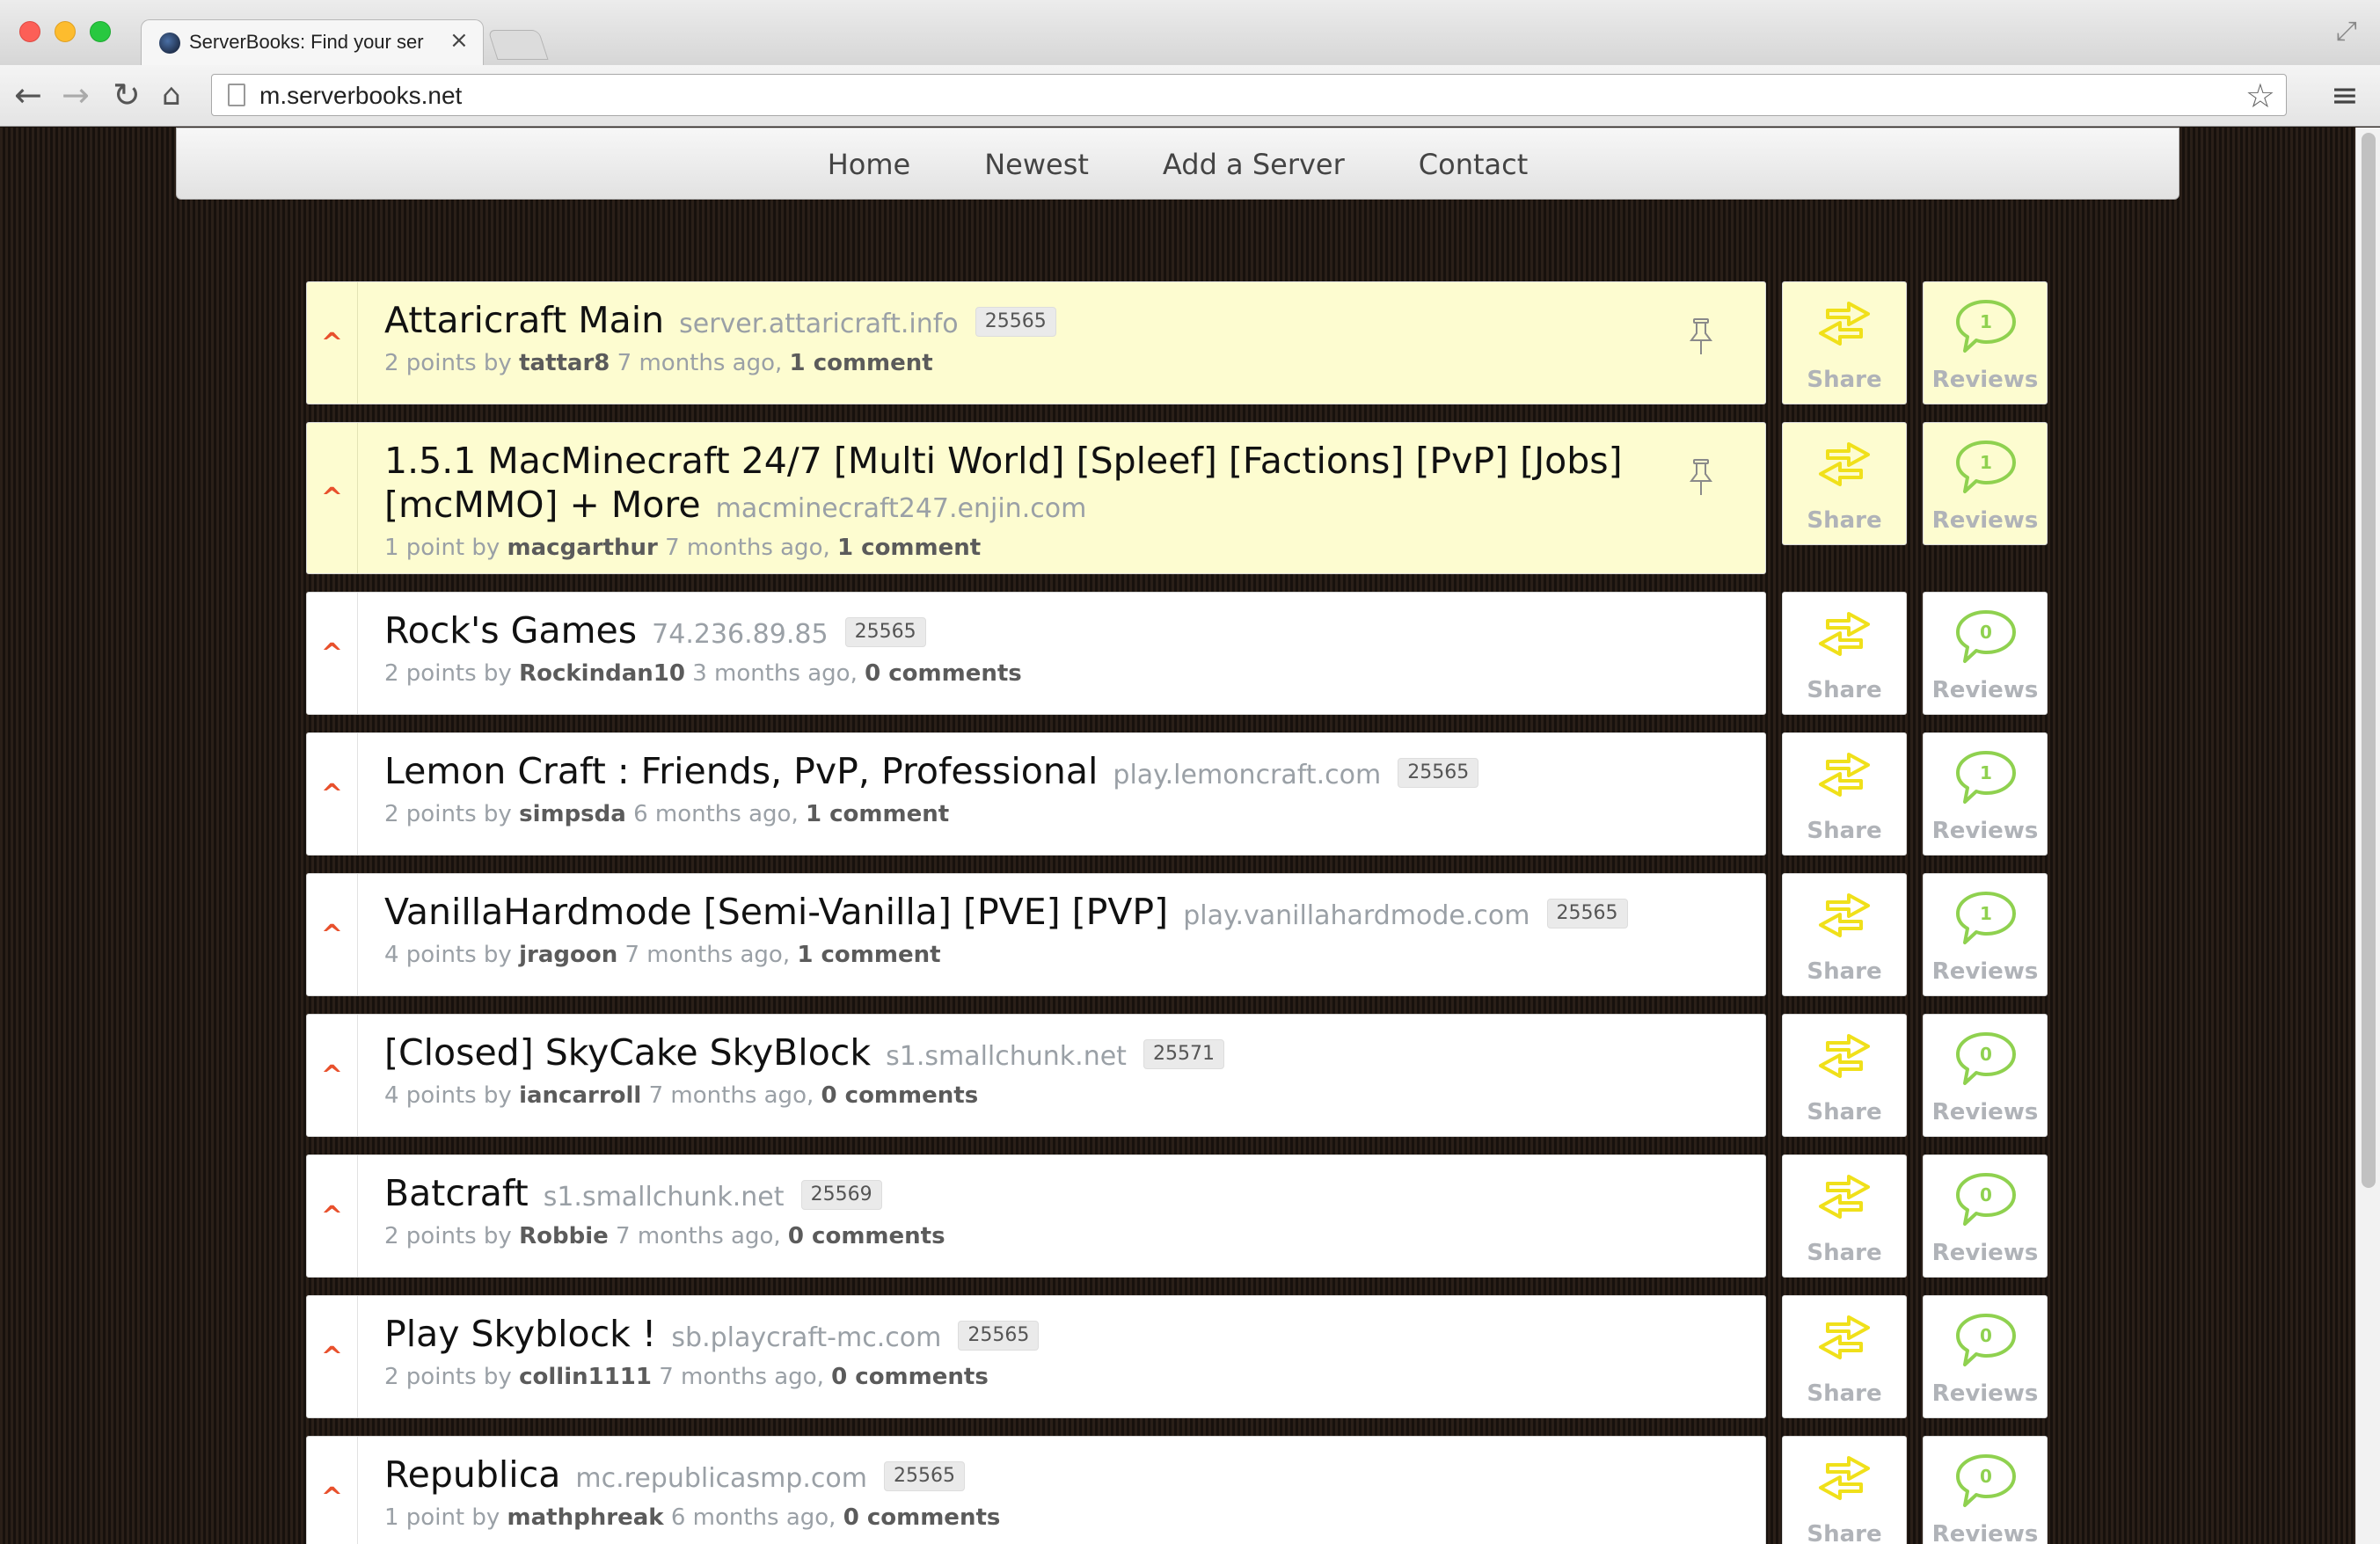  I want to click on zoom-window-button, so click(100, 31).